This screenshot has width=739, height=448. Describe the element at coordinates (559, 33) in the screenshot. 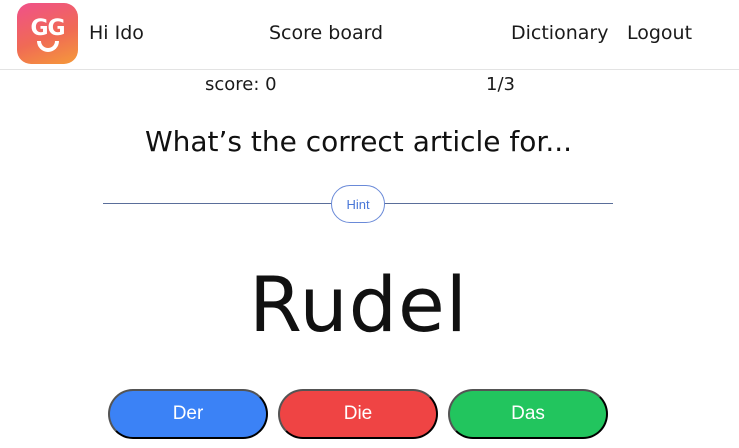

I see `nav-link-dictionary: Dictionary` at that location.